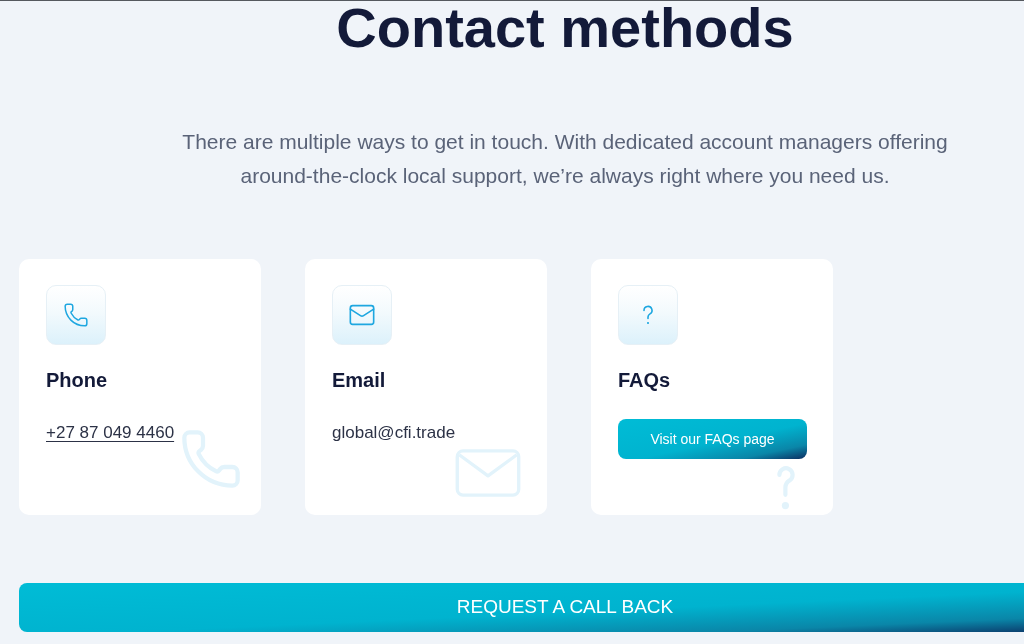 The width and height of the screenshot is (1024, 644). I want to click on question-mark-icon, so click(648, 315).